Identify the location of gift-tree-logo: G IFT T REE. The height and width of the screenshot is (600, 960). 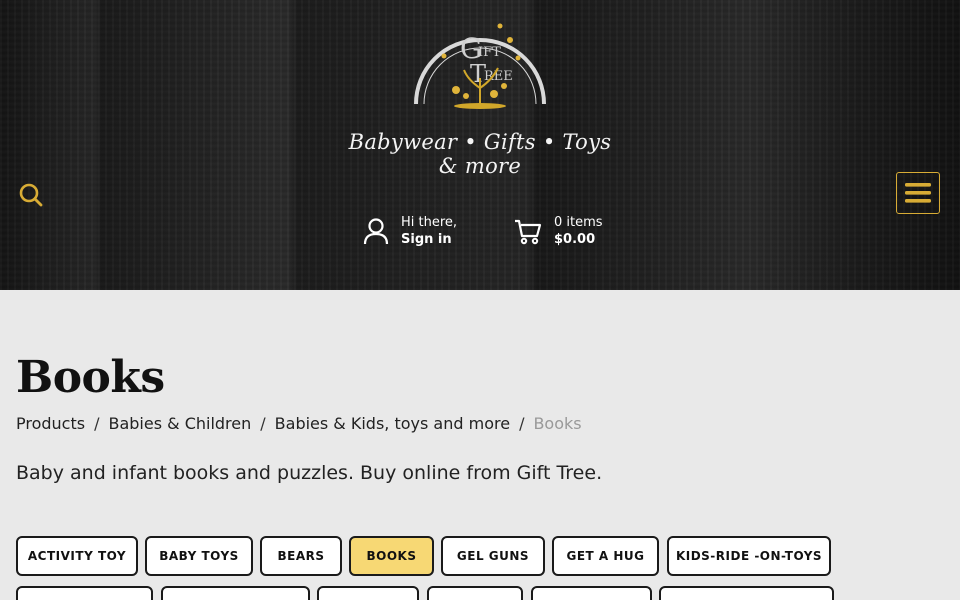
(480, 56).